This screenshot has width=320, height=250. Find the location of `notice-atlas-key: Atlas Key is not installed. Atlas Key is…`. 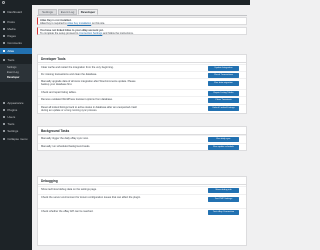

notice-atlas-key: Atlas Key is not installed. Atlas Key is… is located at coordinates (142, 21).